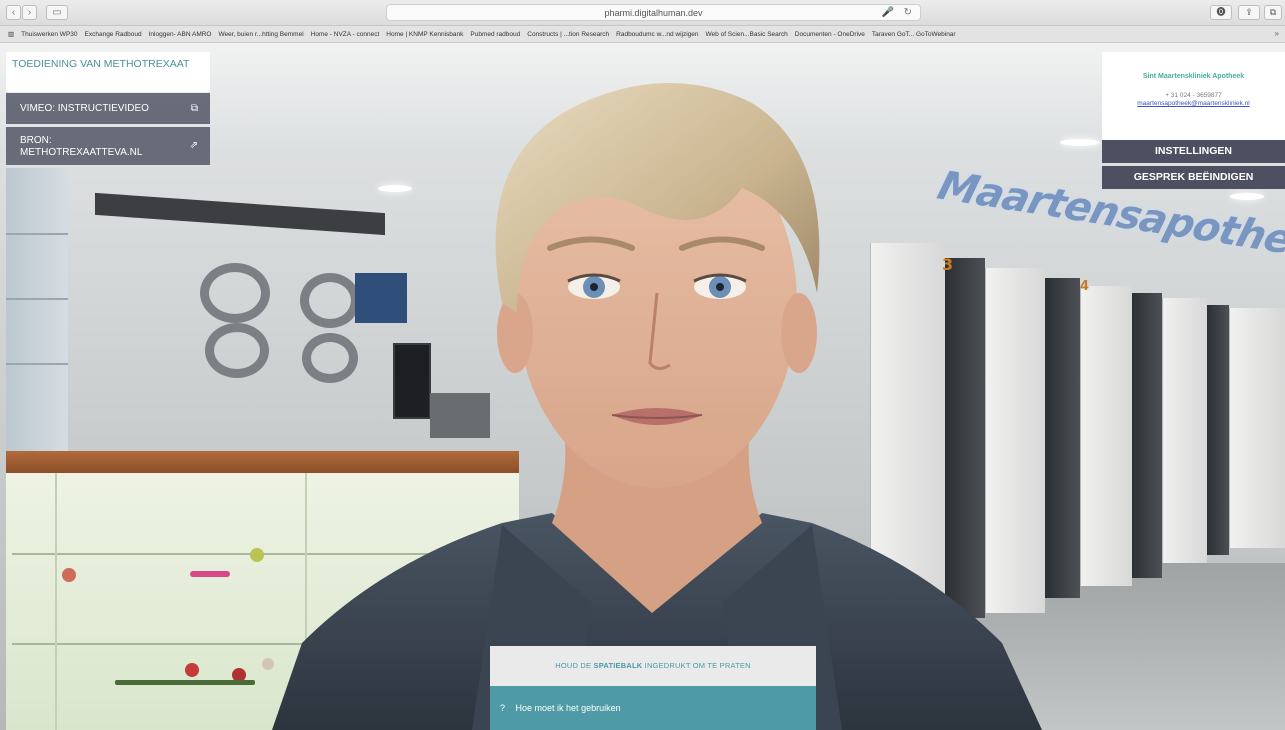 This screenshot has height=730, width=1285. Describe the element at coordinates (49, 34) in the screenshot. I see `bookmark-item: Thuiswerken WP30` at that location.